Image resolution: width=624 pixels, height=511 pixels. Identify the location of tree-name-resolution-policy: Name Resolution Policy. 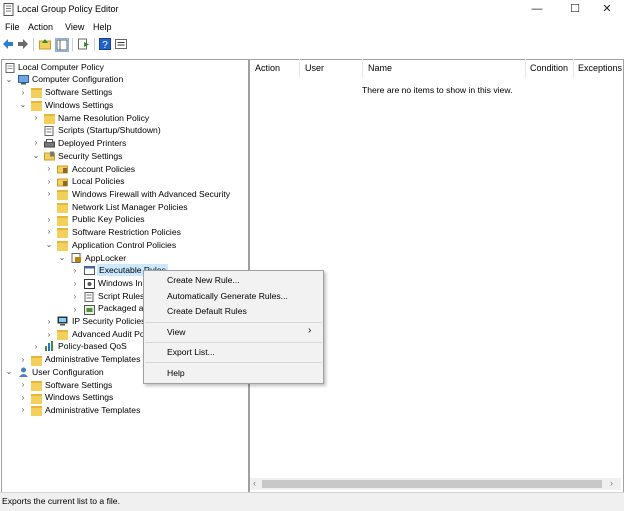
(103, 118).